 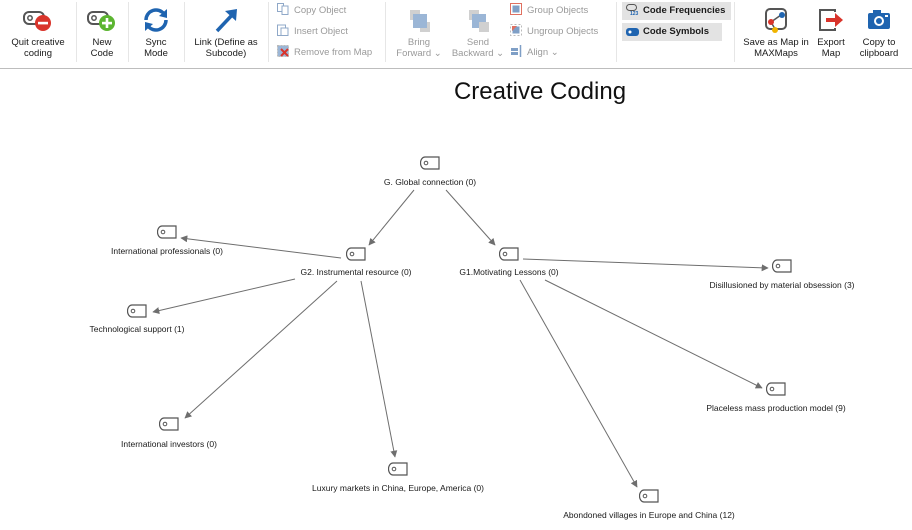 What do you see at coordinates (508, 272) in the screenshot?
I see `code-node-label: G1.Motivating Lessons (0)` at bounding box center [508, 272].